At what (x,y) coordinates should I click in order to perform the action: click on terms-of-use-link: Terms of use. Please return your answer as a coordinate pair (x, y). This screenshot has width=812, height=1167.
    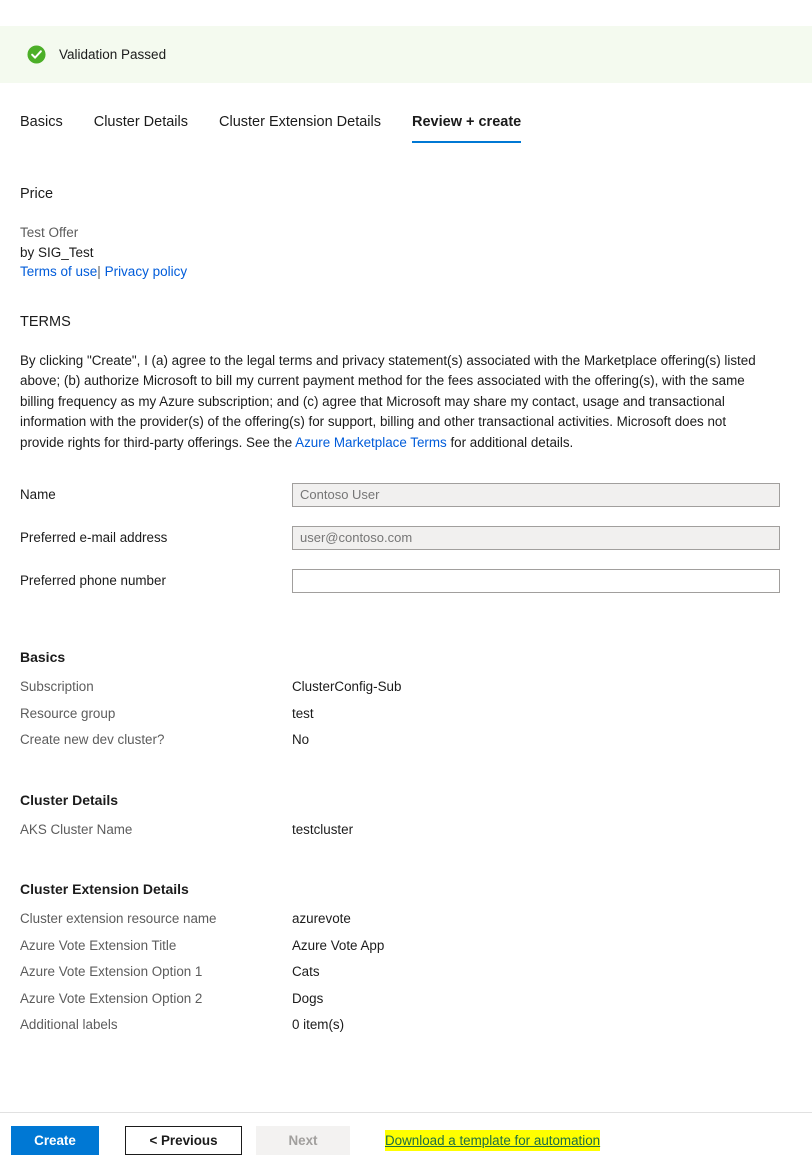
    Looking at the image, I should click on (58, 271).